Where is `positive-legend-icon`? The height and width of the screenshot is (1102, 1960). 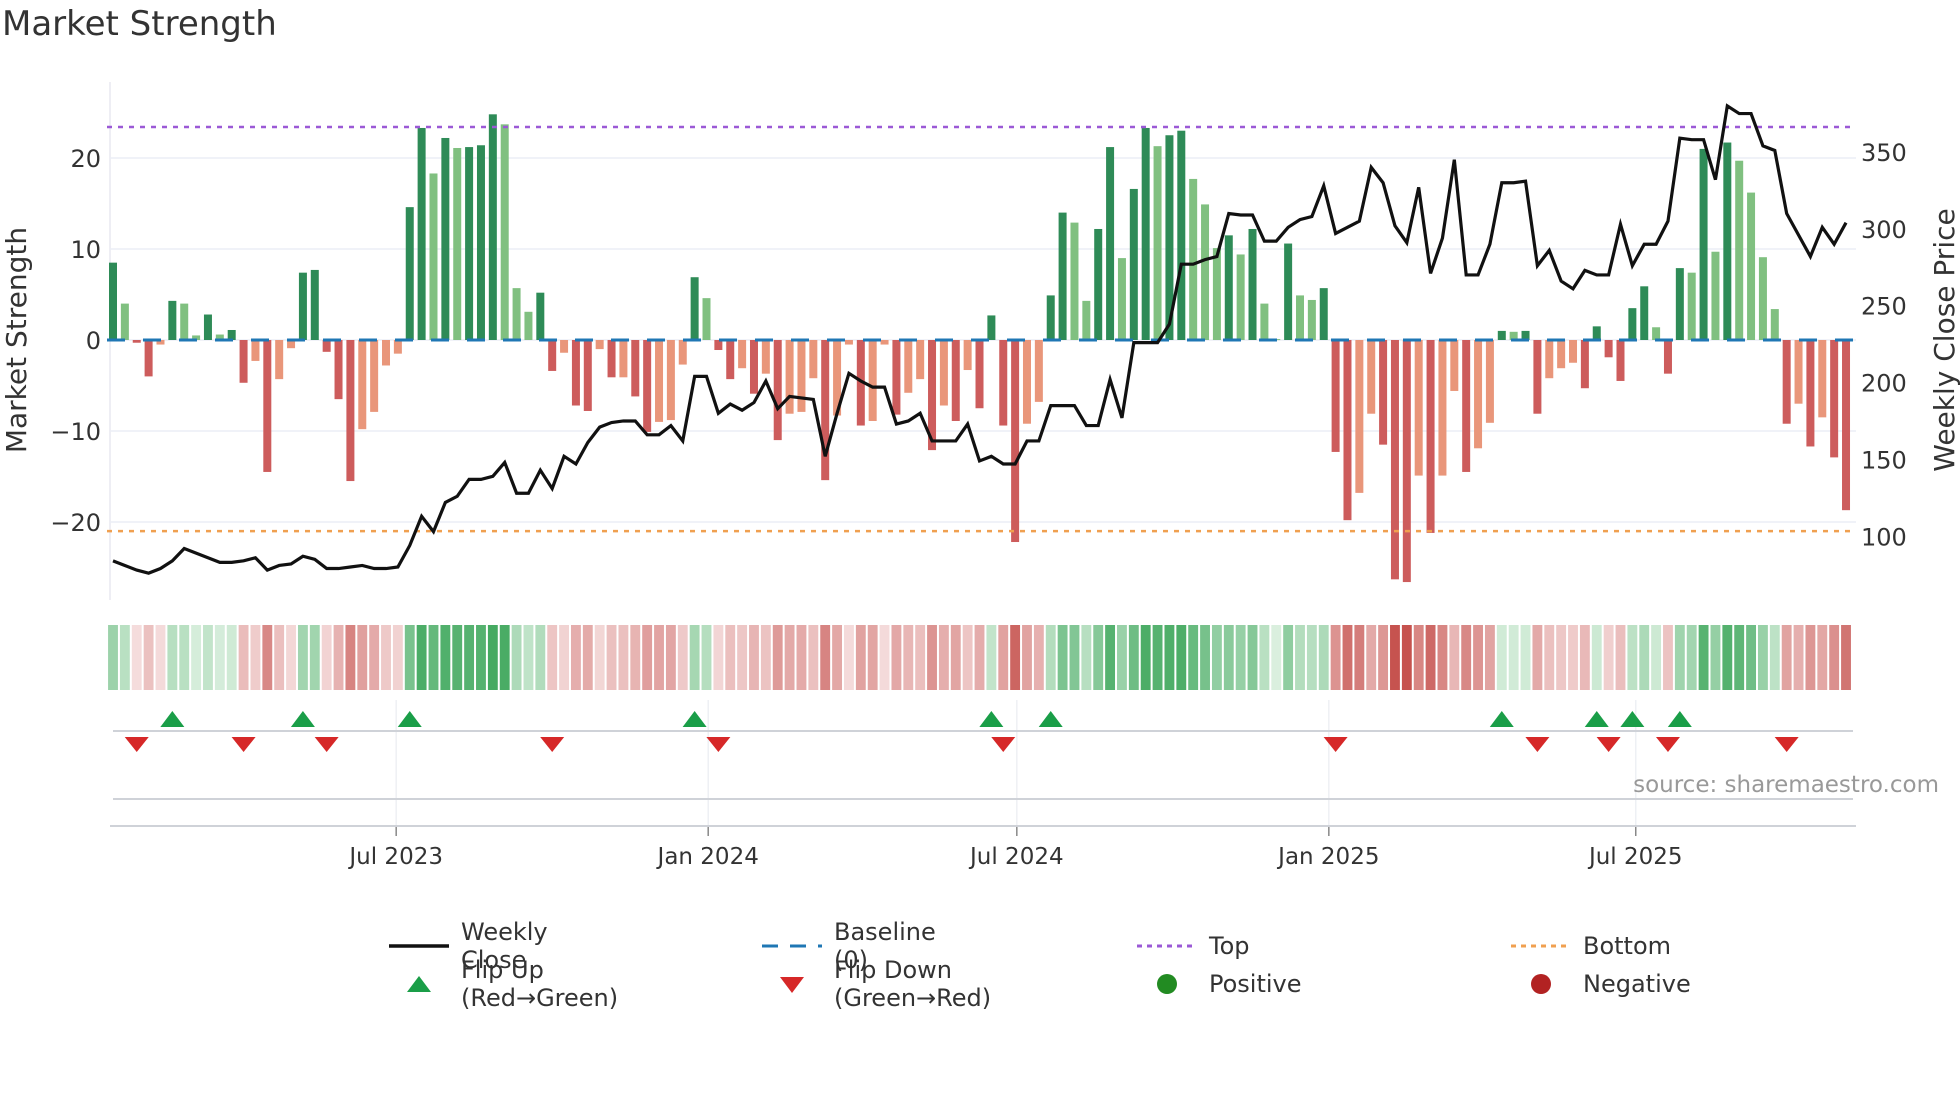
positive-legend-icon is located at coordinates (1167, 984).